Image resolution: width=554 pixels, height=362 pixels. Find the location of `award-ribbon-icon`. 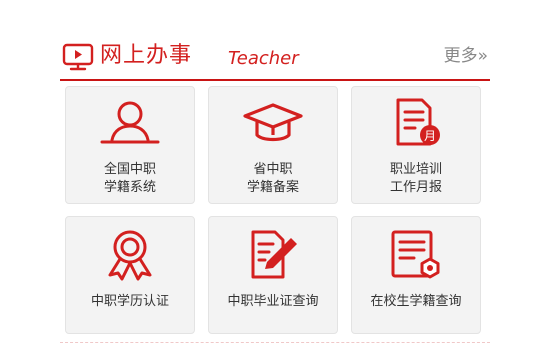

award-ribbon-icon is located at coordinates (130, 255).